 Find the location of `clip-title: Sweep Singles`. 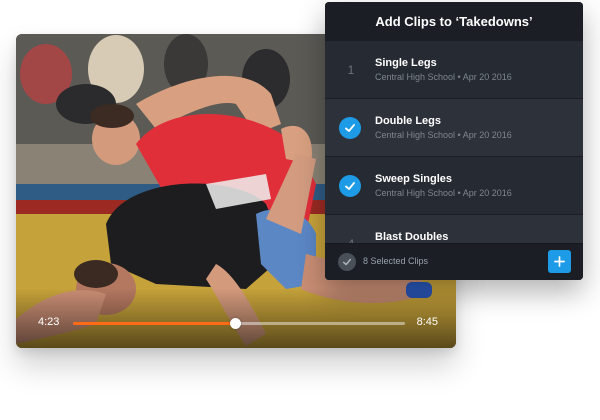

clip-title: Sweep Singles is located at coordinates (414, 179).